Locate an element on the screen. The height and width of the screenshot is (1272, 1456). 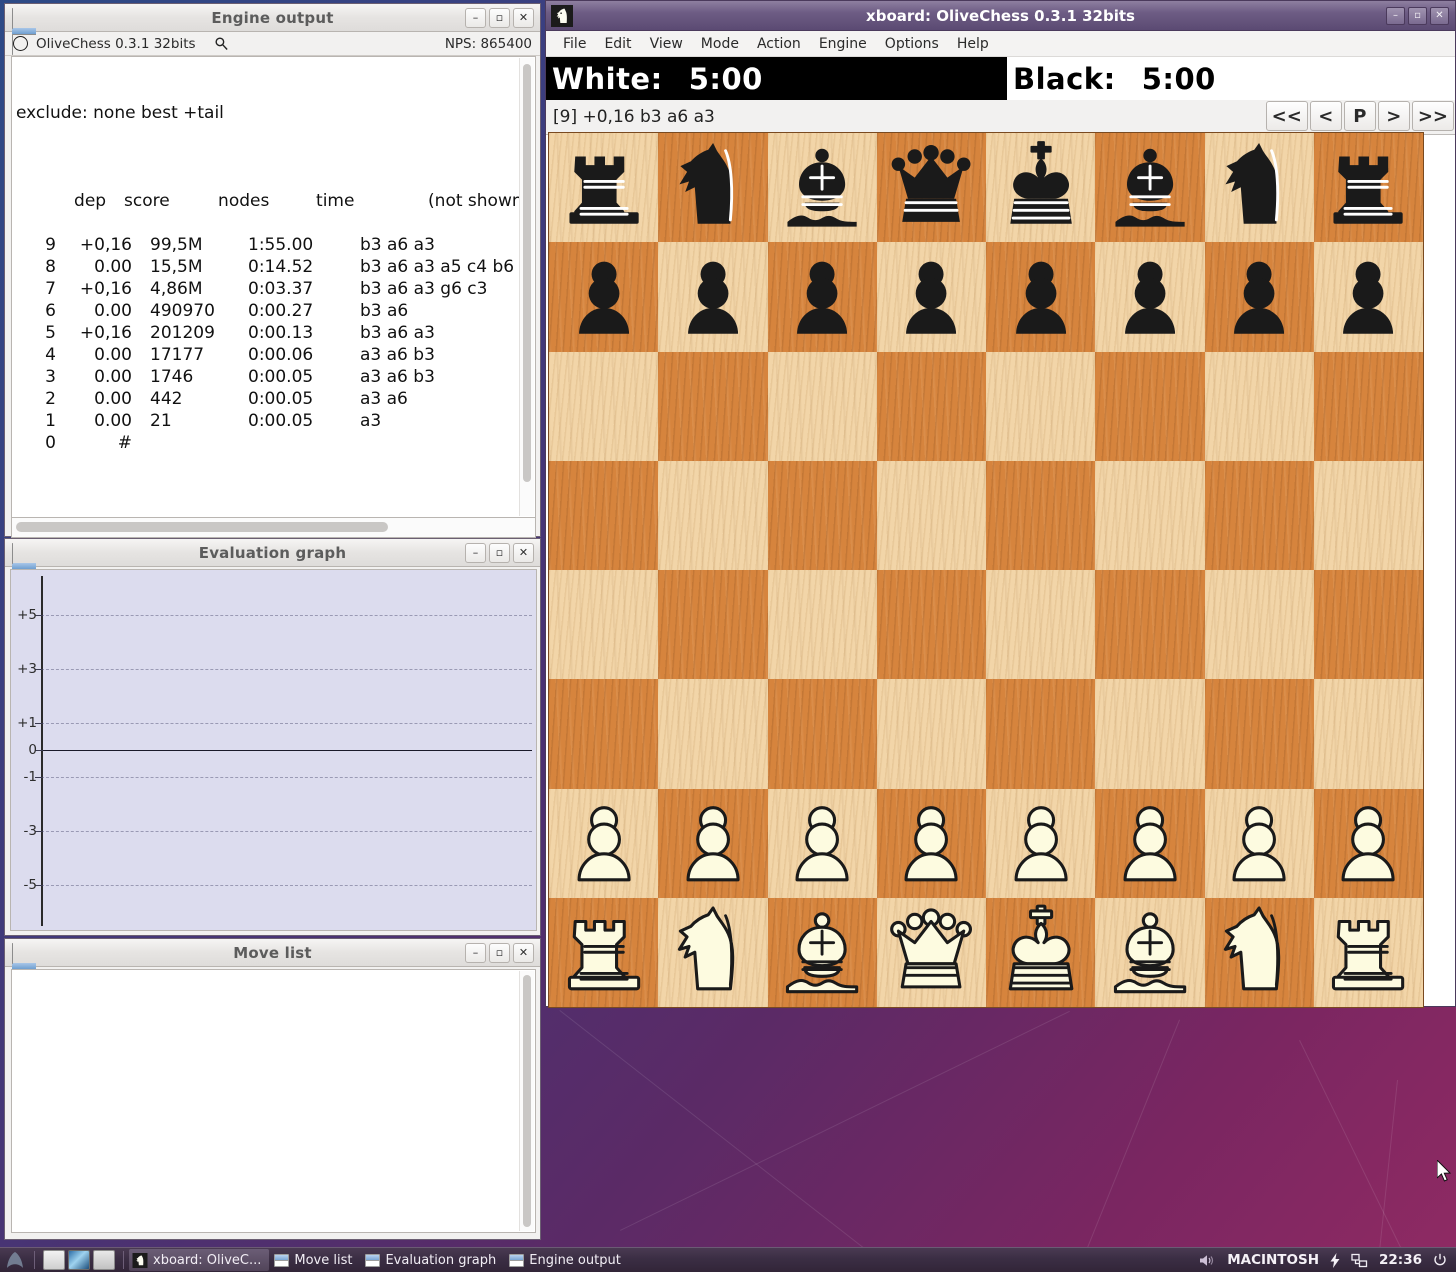
system-tray: MACINTOSH 22:36 is located at coordinates (1327, 1260).